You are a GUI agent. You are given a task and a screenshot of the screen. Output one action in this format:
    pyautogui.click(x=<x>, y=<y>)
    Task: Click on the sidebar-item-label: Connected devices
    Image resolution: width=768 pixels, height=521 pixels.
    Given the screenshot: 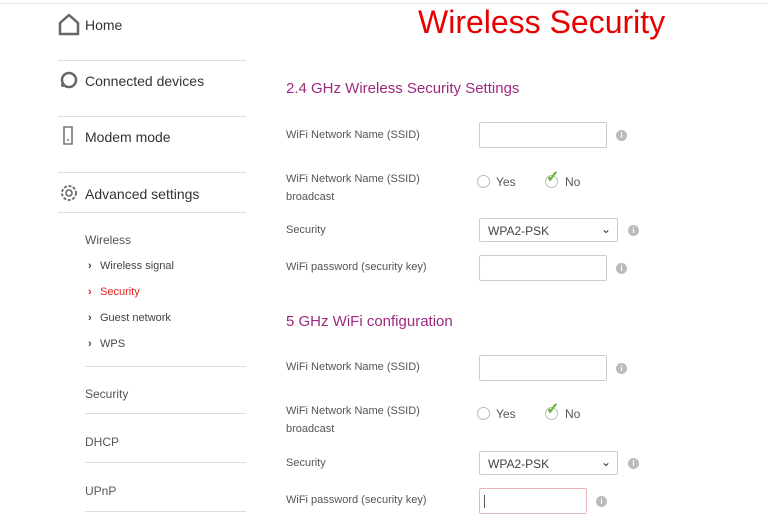 What is the action you would take?
    pyautogui.click(x=145, y=81)
    